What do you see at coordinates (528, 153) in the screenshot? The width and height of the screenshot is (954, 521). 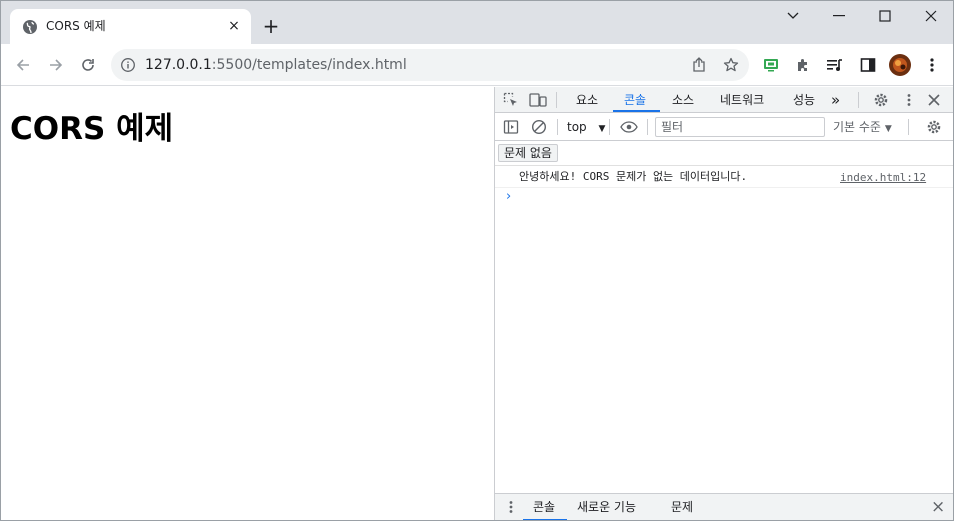 I see `issues-button: 문제 없음` at bounding box center [528, 153].